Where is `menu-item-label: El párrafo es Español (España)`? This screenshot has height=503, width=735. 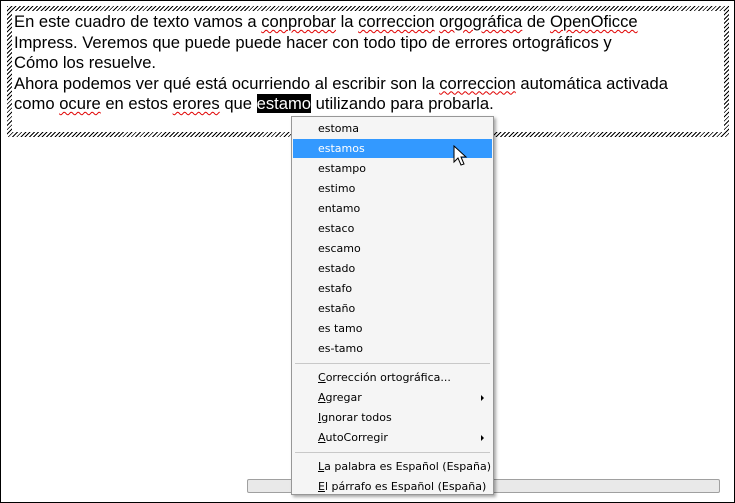 menu-item-label: El párrafo es Español (España) is located at coordinates (402, 486).